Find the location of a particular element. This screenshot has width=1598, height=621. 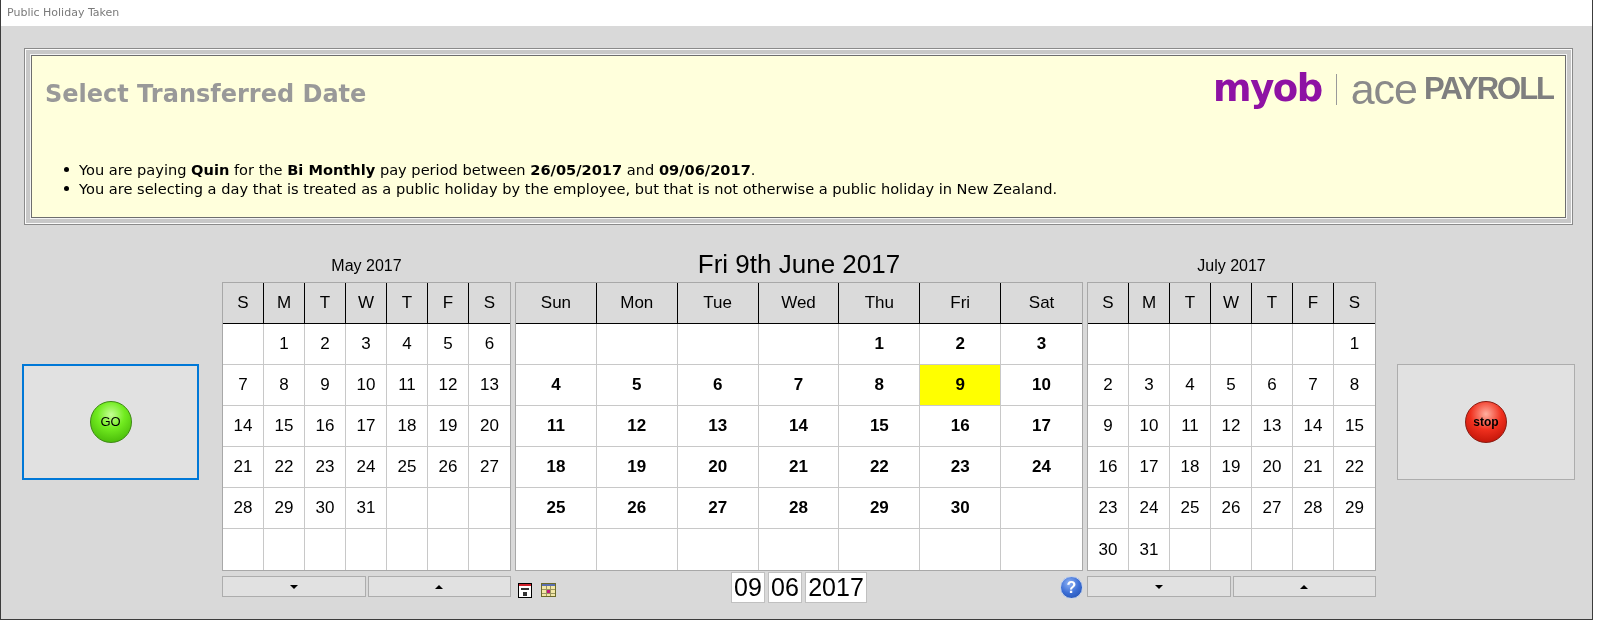

day-field: 09 is located at coordinates (748, 587).